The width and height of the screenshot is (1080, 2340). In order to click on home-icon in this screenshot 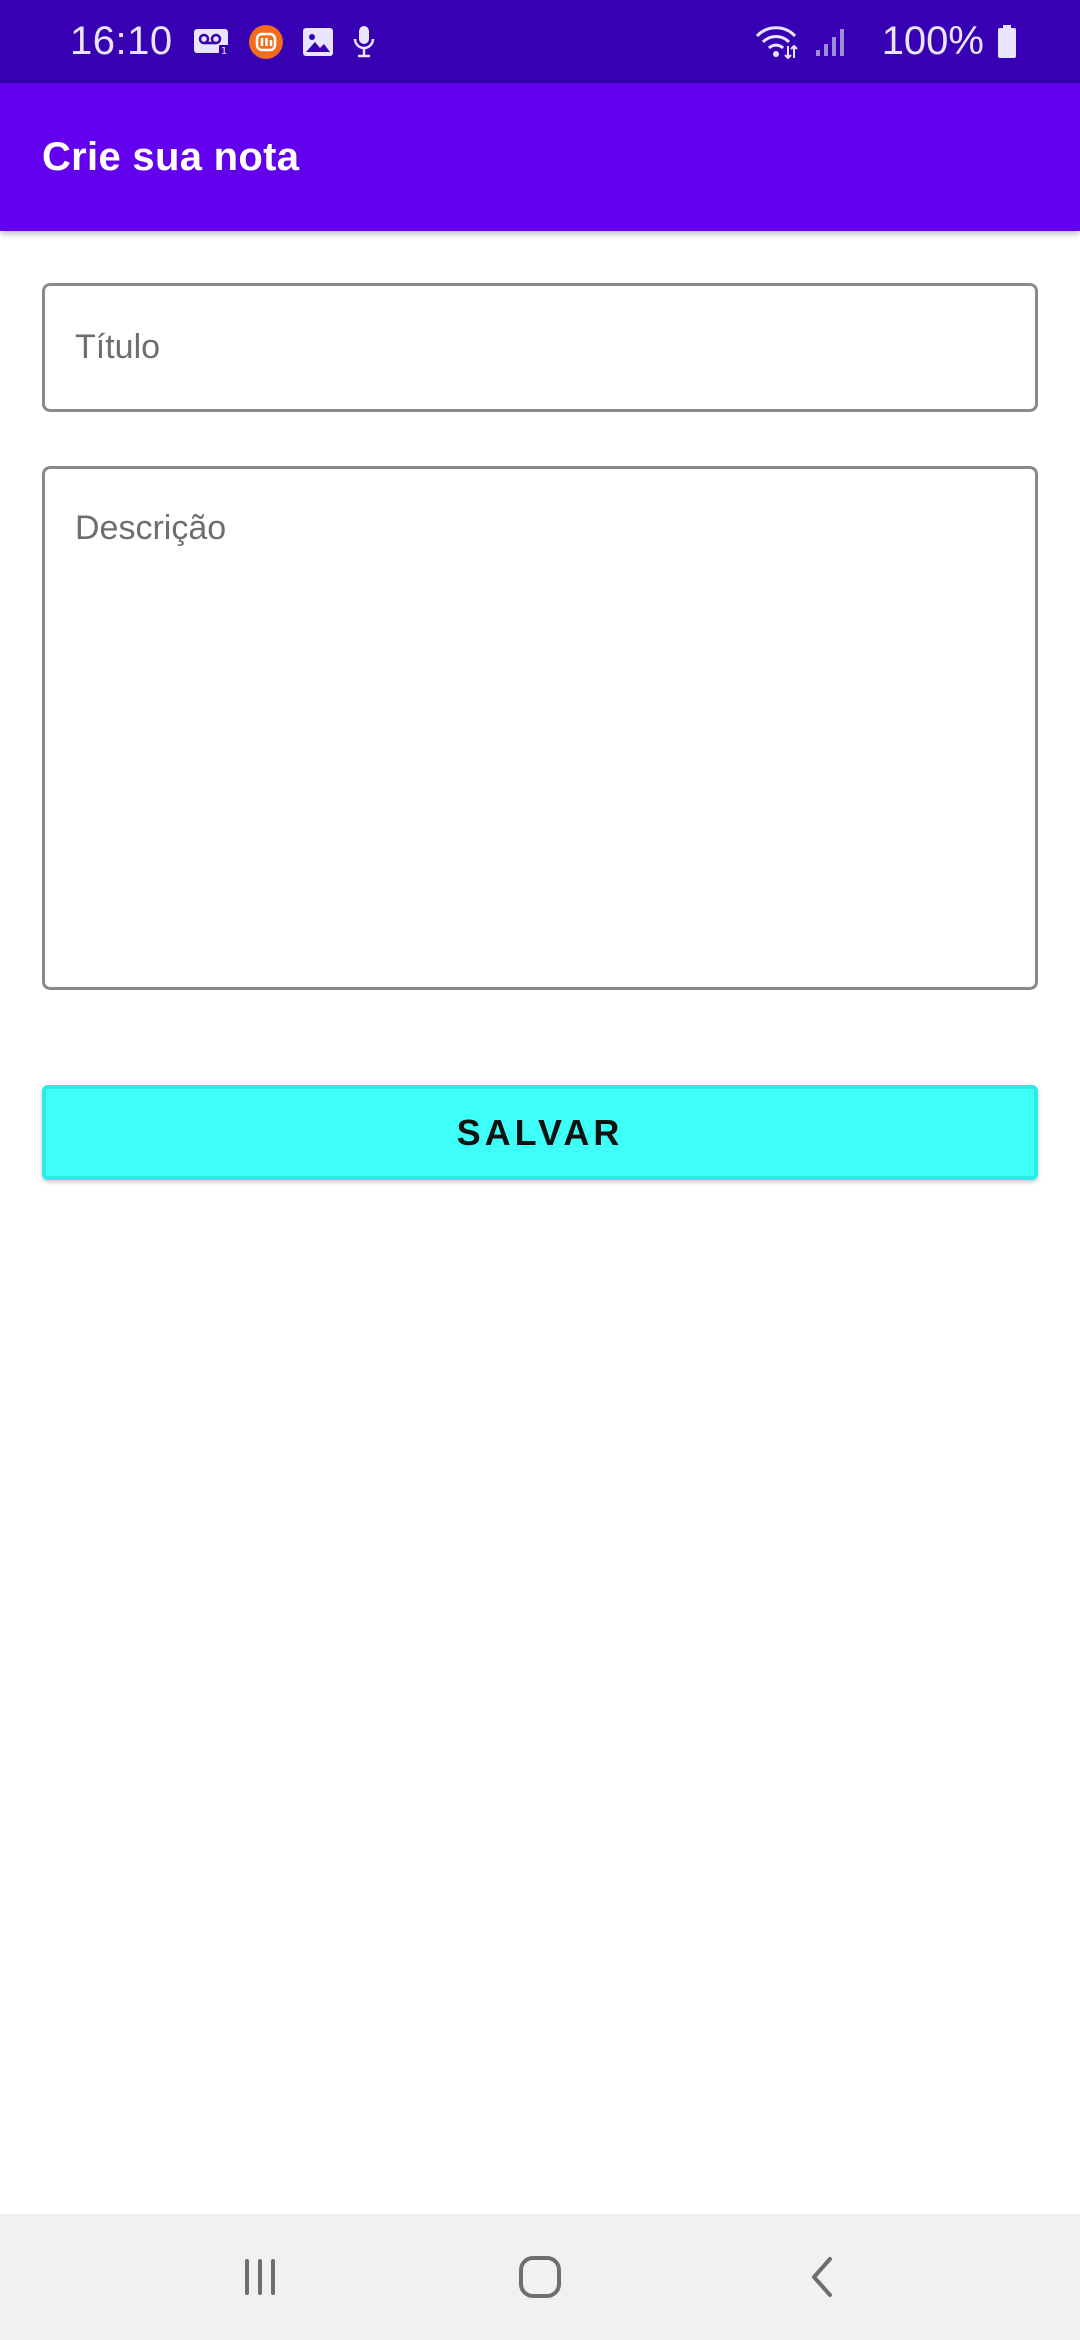, I will do `click(540, 2277)`.